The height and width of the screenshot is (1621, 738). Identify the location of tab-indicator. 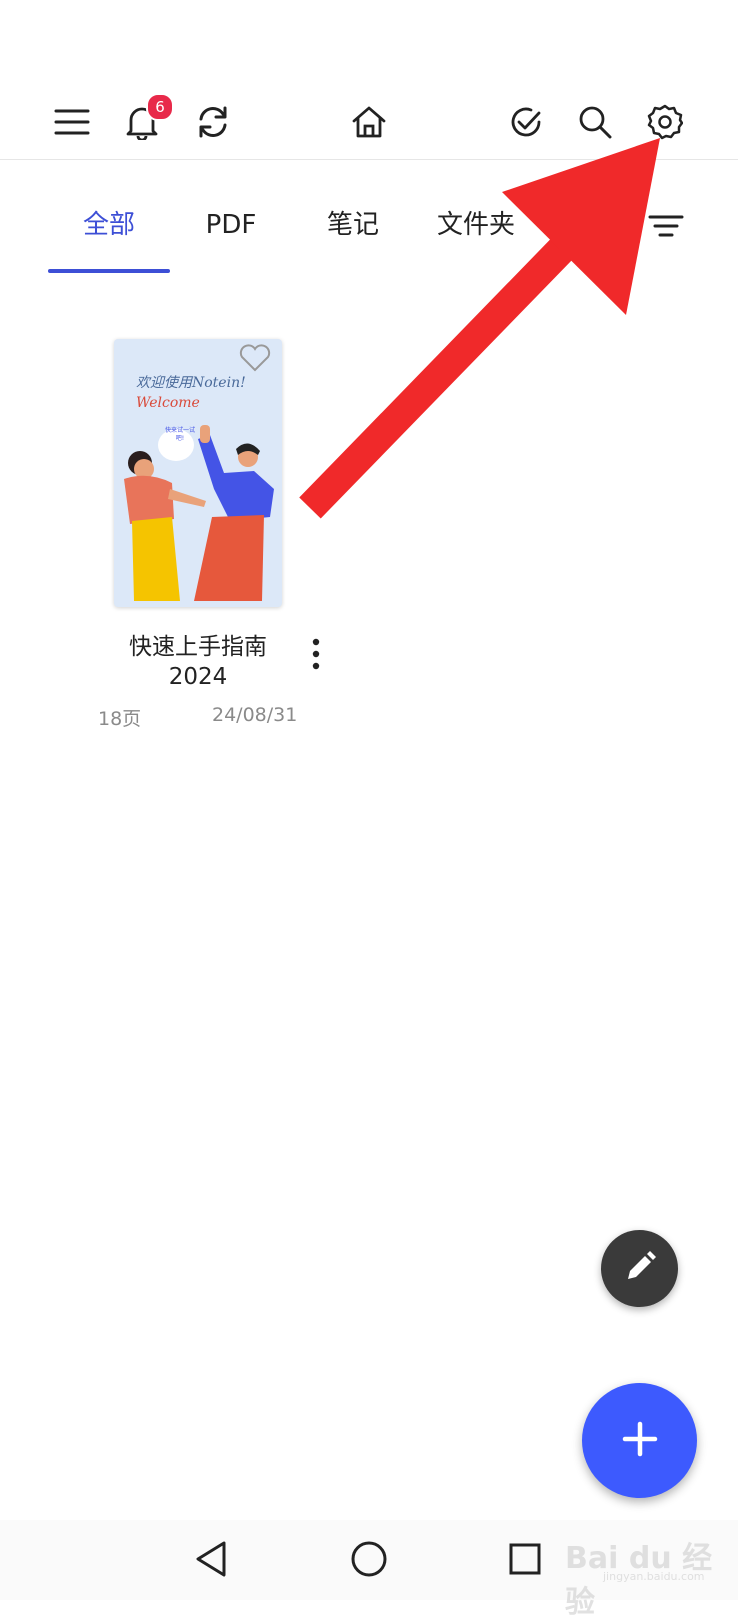
(109, 271).